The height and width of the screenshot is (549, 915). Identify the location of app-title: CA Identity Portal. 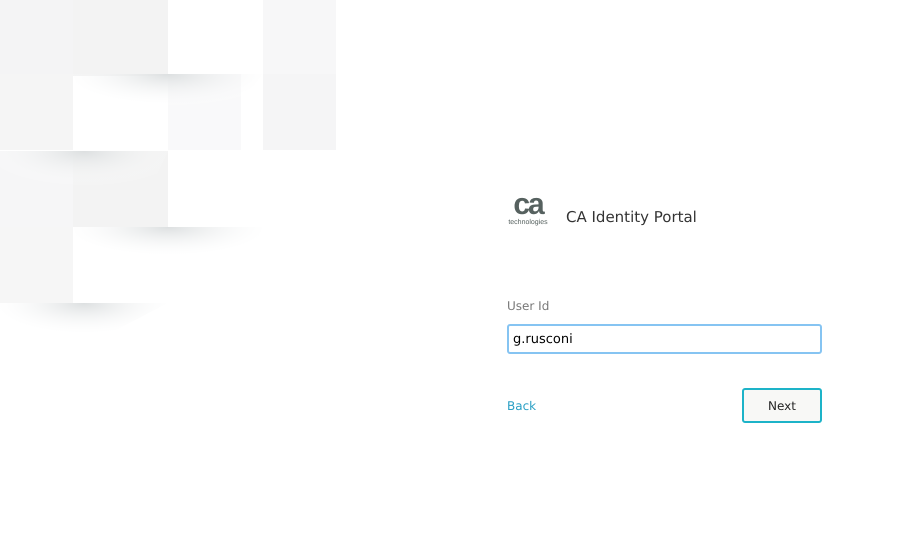
(631, 217).